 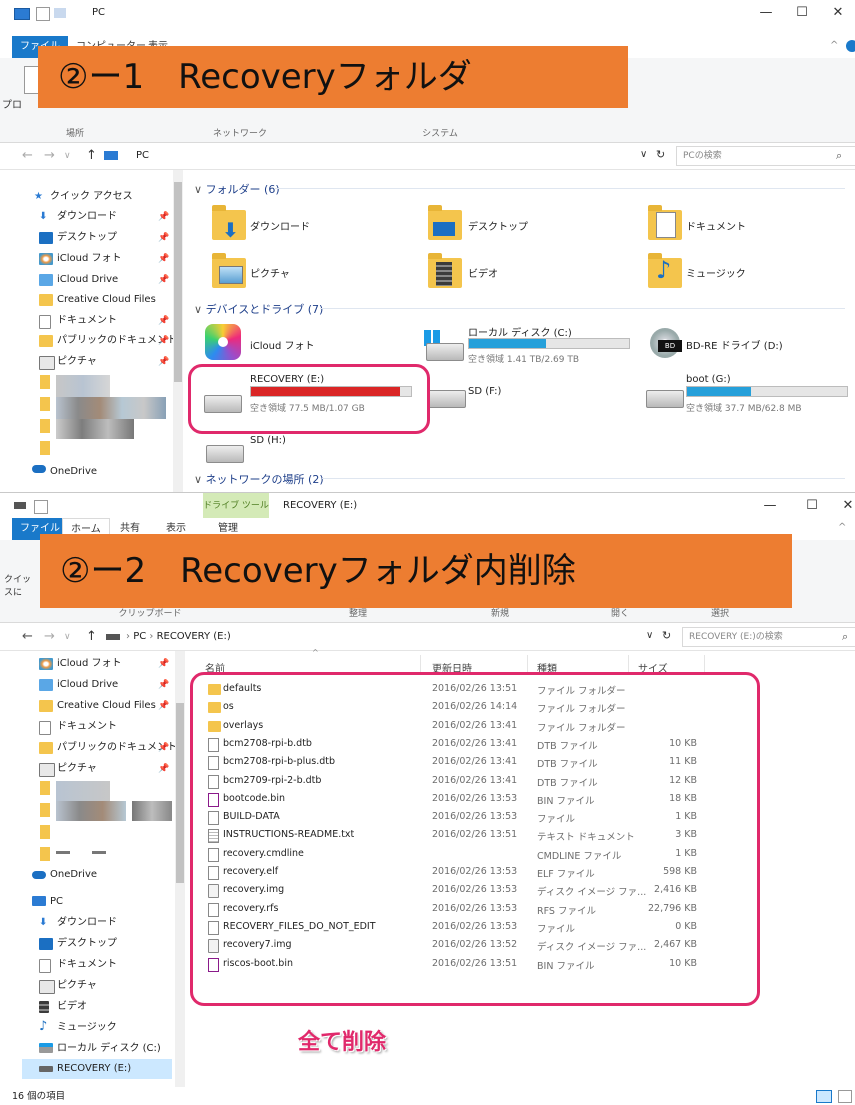 What do you see at coordinates (845, 1096) in the screenshot?
I see `large-icons-view-icon` at bounding box center [845, 1096].